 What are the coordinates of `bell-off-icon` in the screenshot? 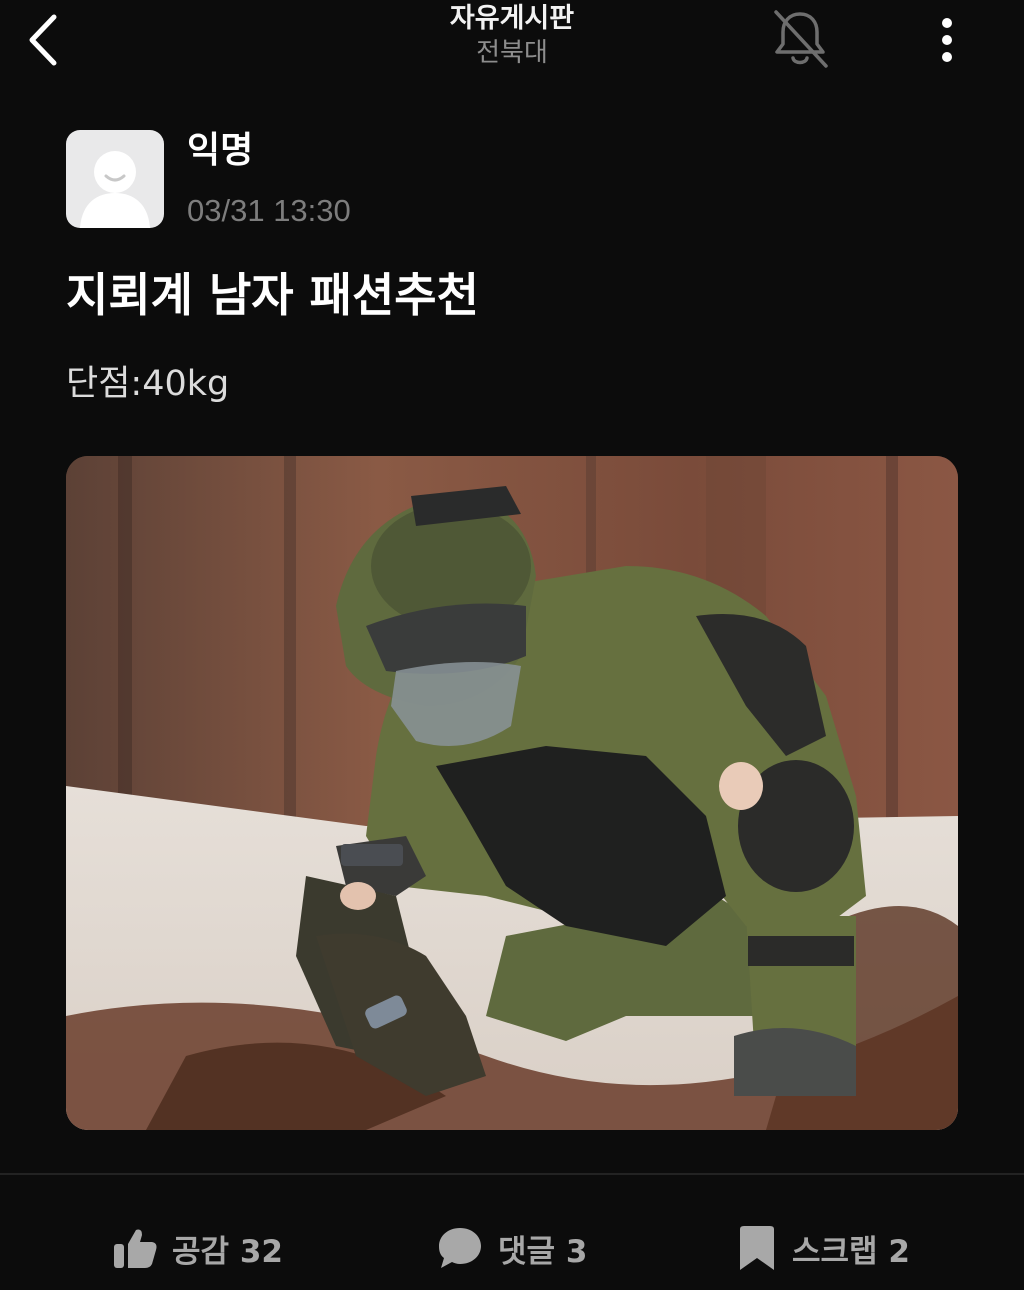 It's located at (801, 39).